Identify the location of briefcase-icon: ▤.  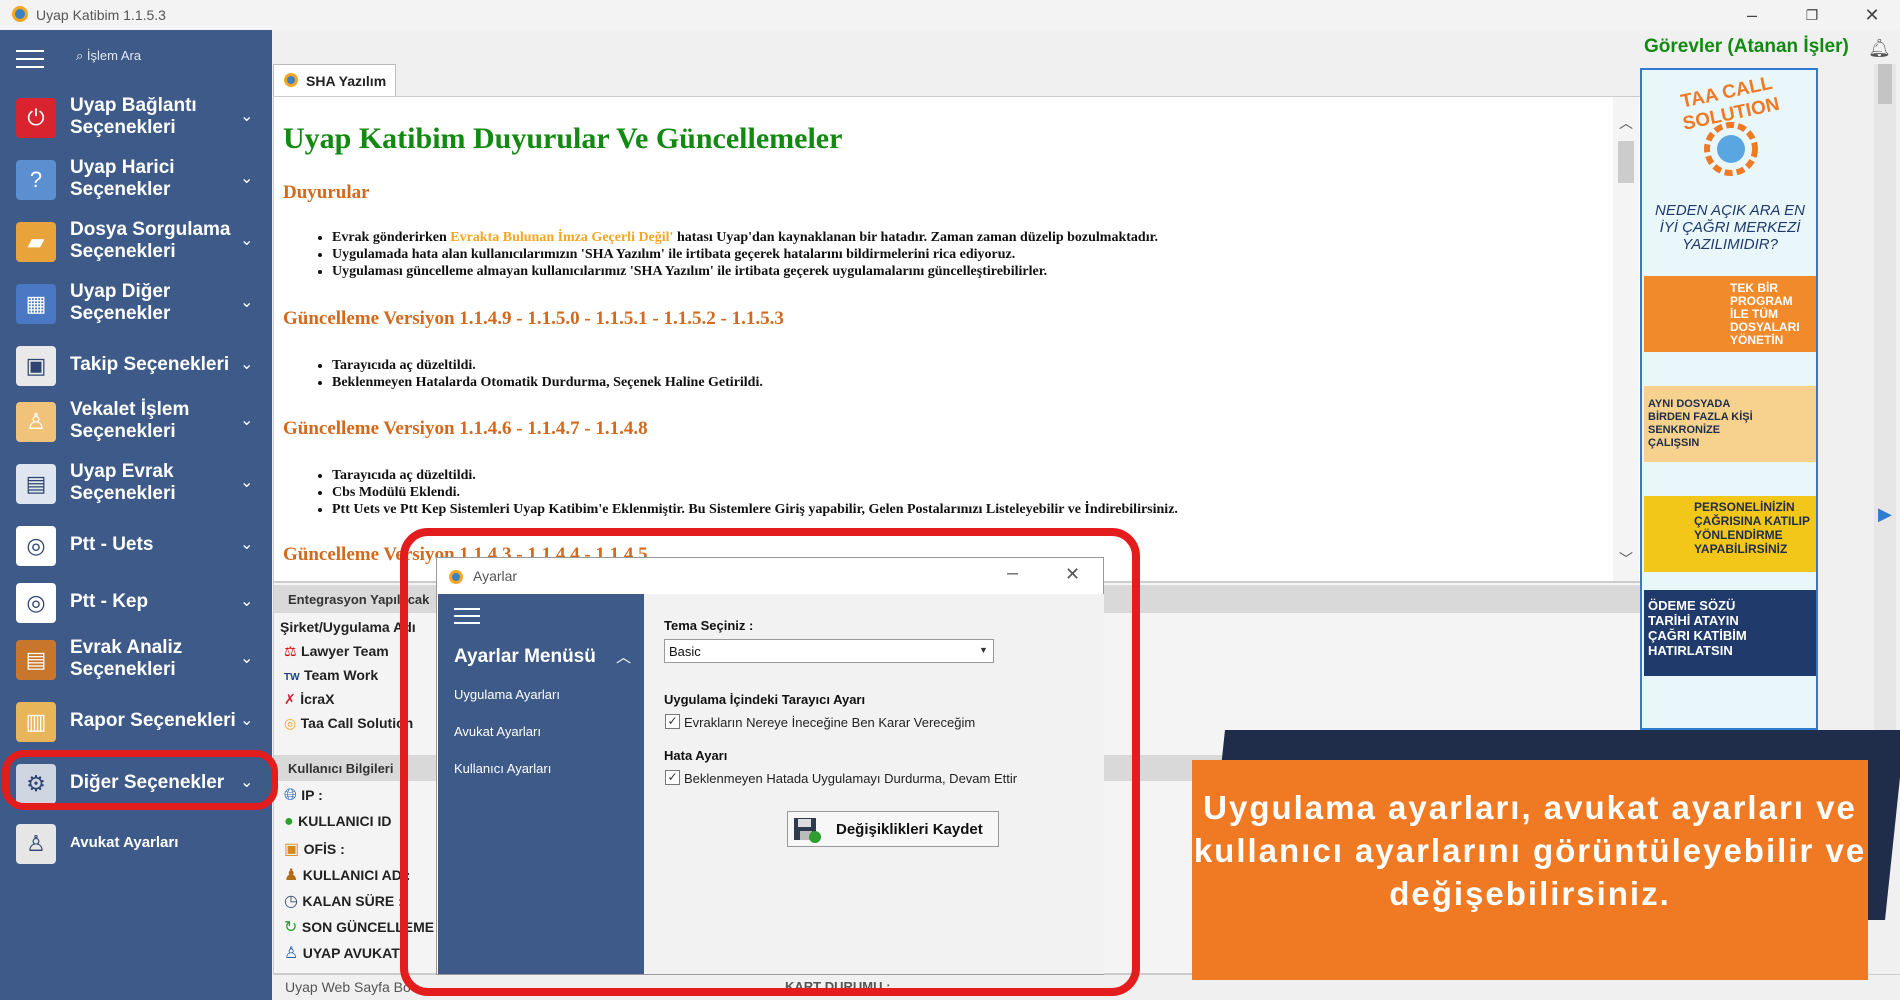
(36, 660).